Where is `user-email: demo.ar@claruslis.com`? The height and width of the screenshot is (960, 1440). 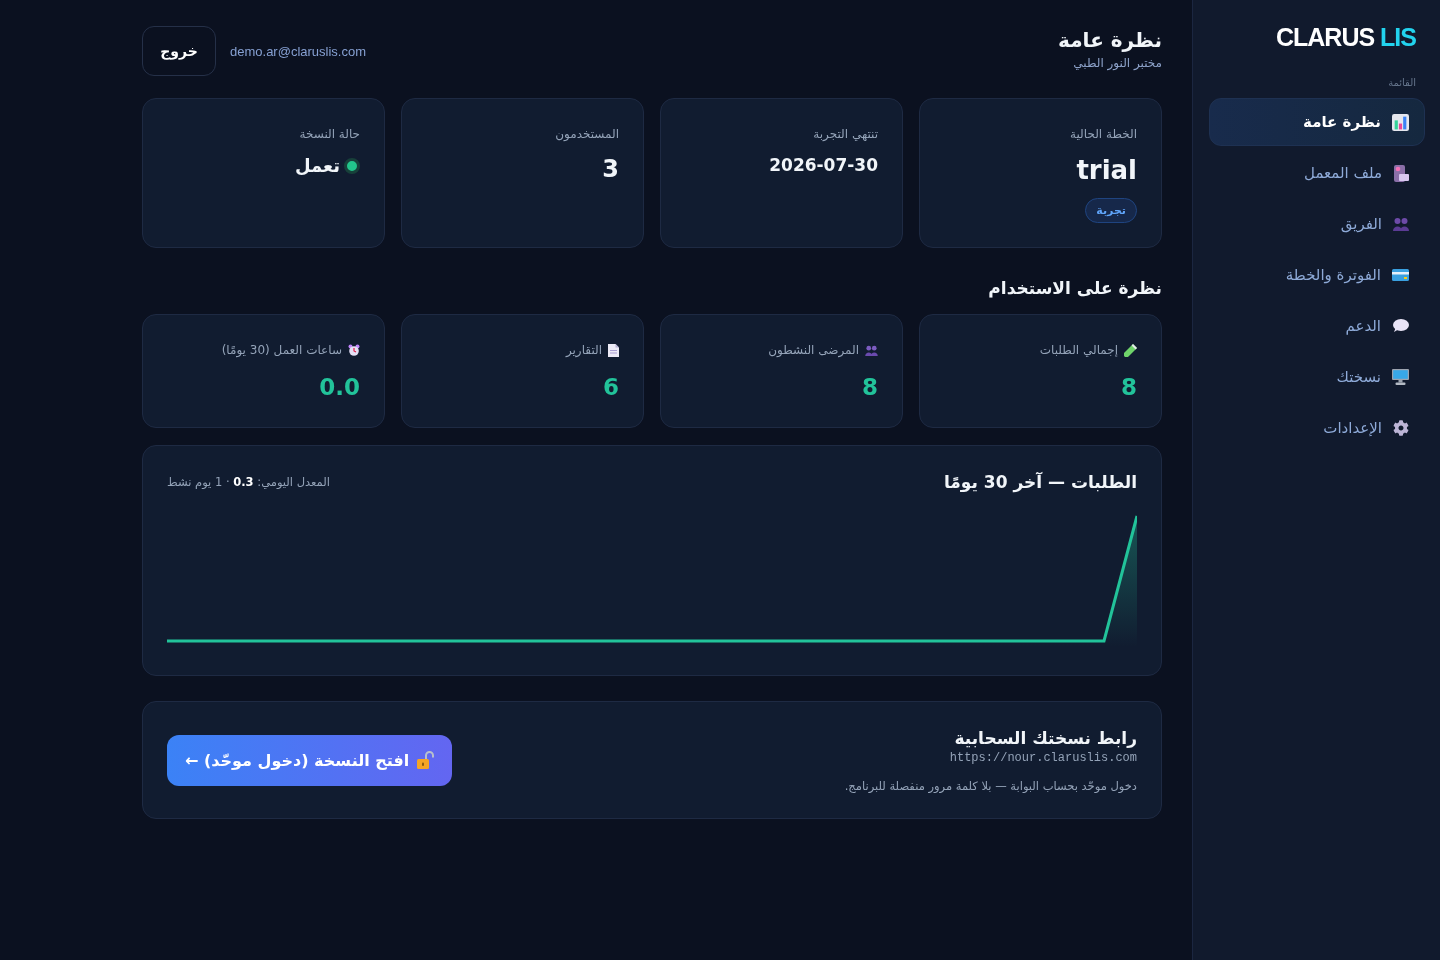
user-email: demo.ar@claruslis.com is located at coordinates (298, 51).